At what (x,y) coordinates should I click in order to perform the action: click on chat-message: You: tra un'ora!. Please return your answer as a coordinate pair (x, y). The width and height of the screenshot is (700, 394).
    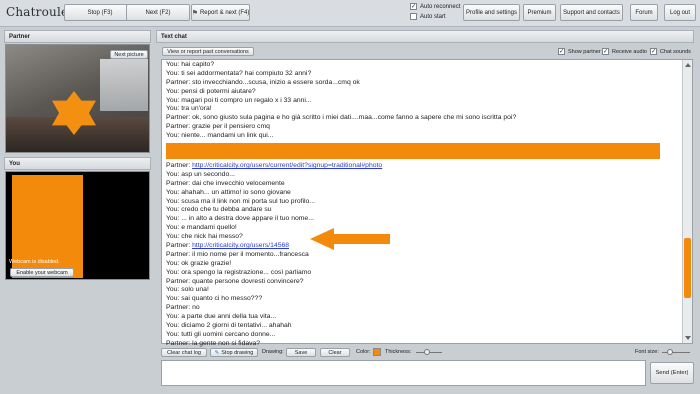
    Looking at the image, I should click on (189, 109).